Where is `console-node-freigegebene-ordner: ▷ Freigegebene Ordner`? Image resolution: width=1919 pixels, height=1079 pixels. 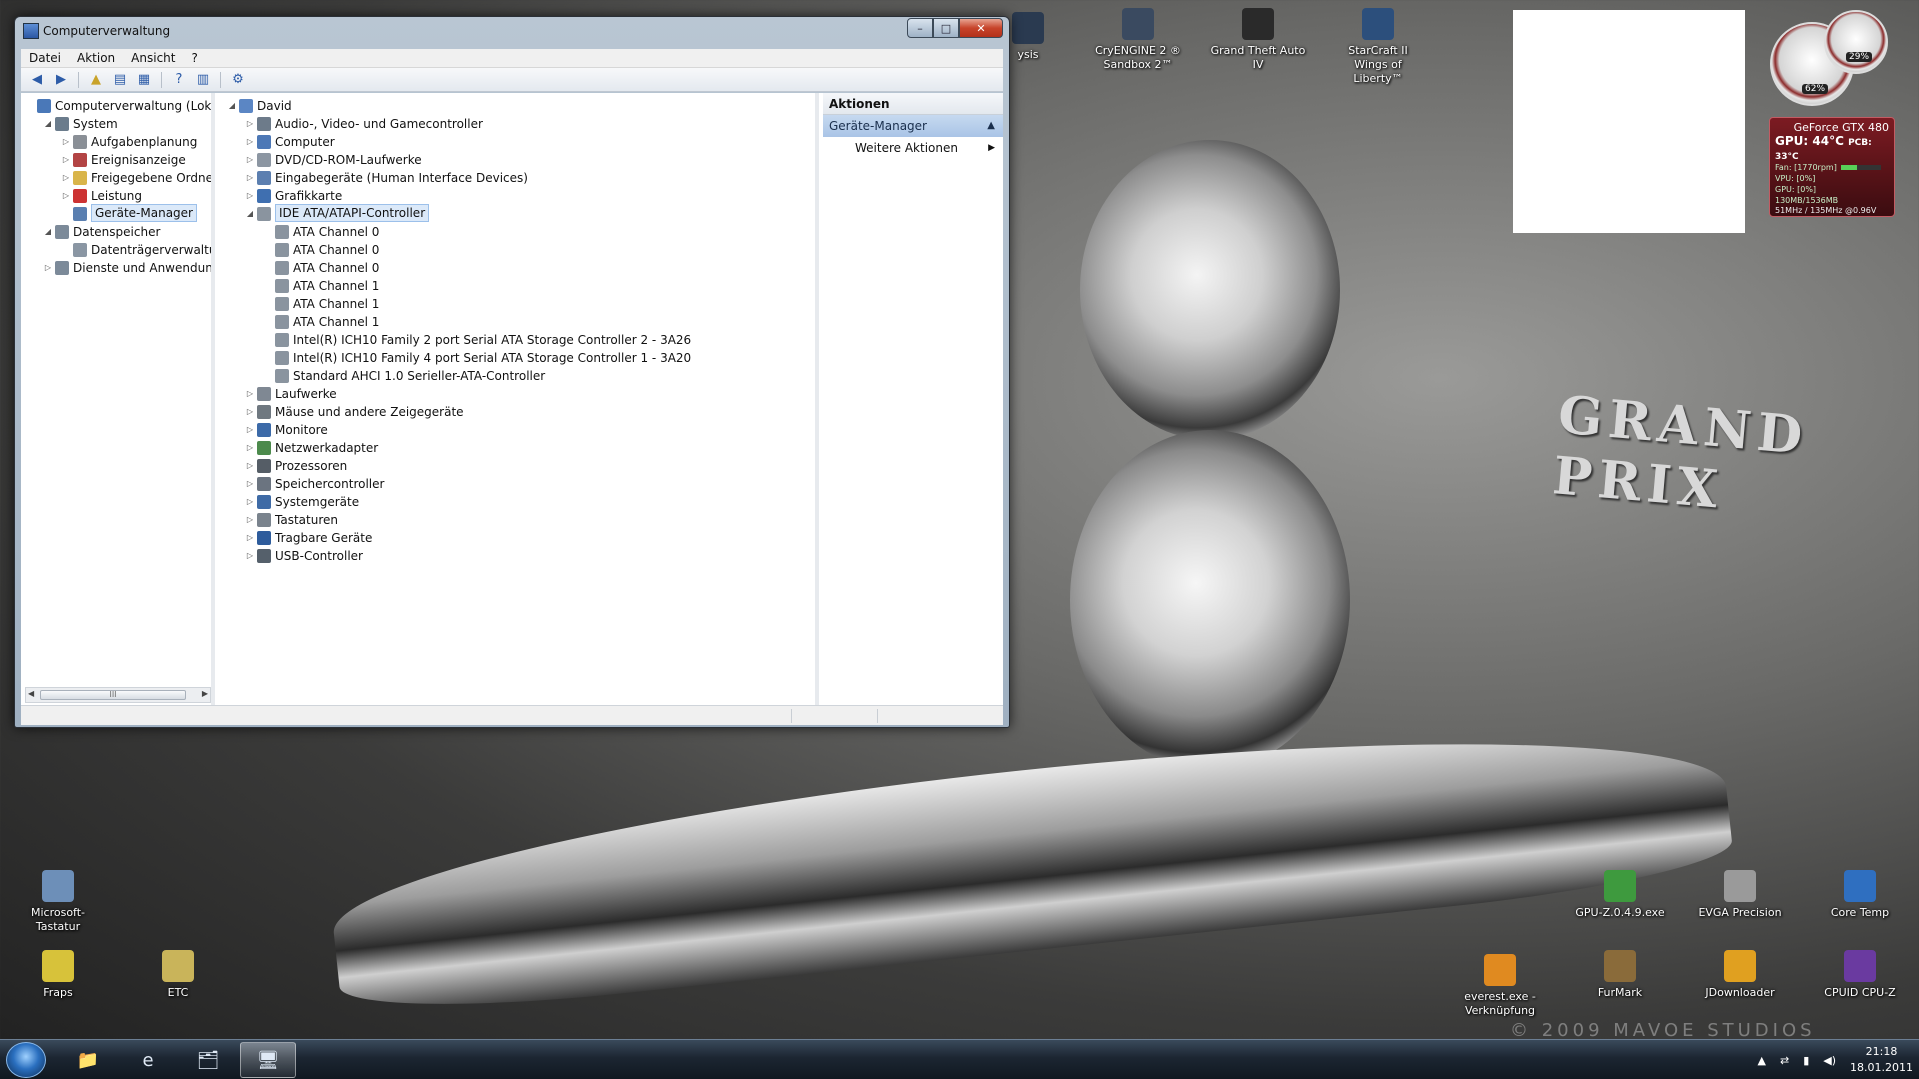 console-node-freigegebene-ordner: ▷ Freigegebene Ordner is located at coordinates (116, 178).